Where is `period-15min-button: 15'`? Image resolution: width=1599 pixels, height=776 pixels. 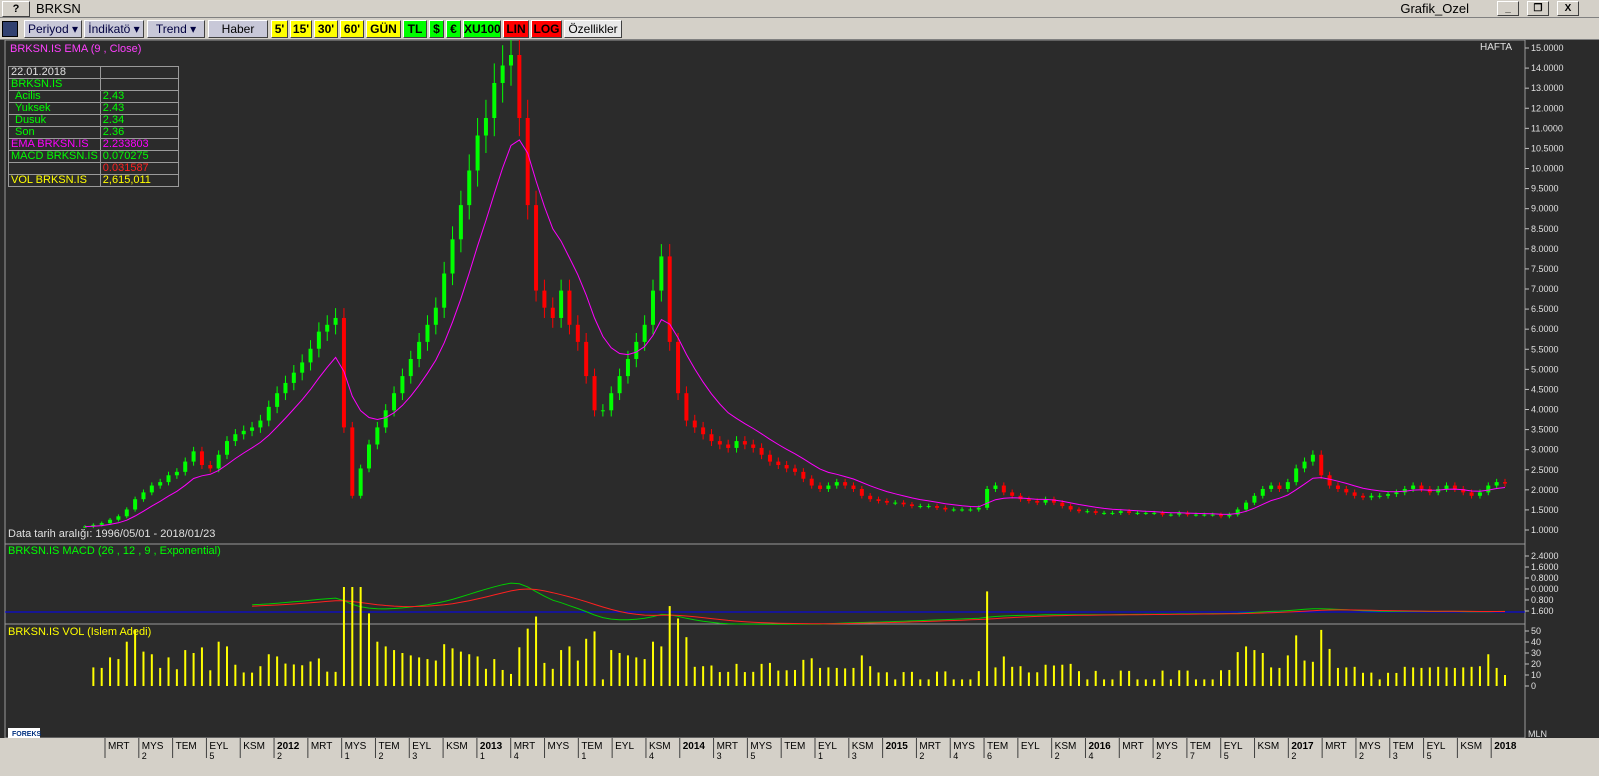 period-15min-button: 15' is located at coordinates (301, 29).